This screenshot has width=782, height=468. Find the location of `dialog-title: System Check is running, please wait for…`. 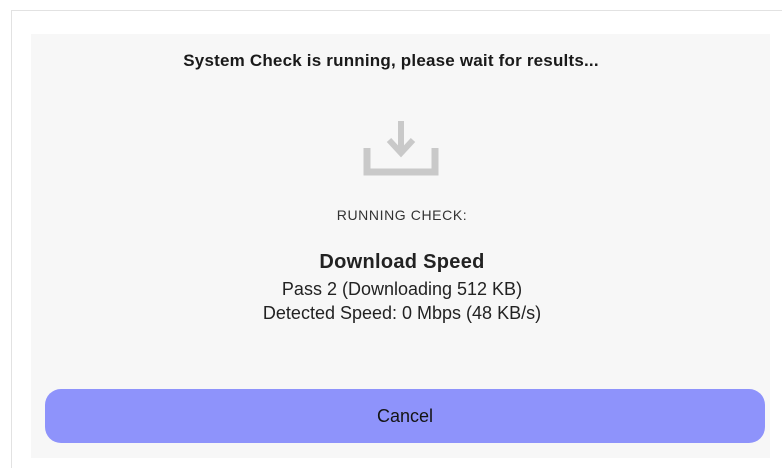

dialog-title: System Check is running, please wait for… is located at coordinates (391, 60).